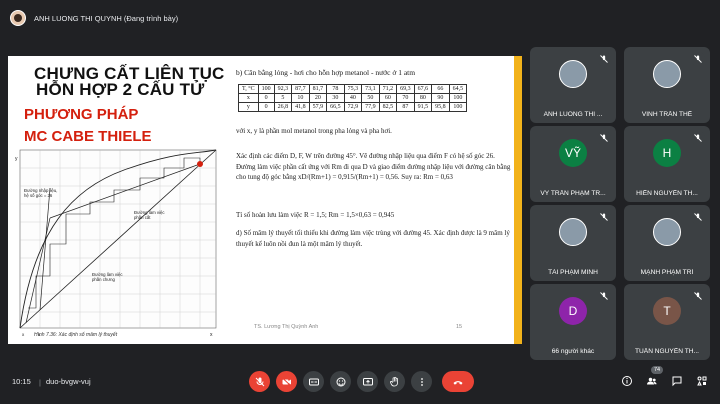 Image resolution: width=720 pixels, height=404 pixels. What do you see at coordinates (76, 335) in the screenshot?
I see `figure-caption: Hình 7.36: Xác định số mâm lý thuyết` at bounding box center [76, 335].